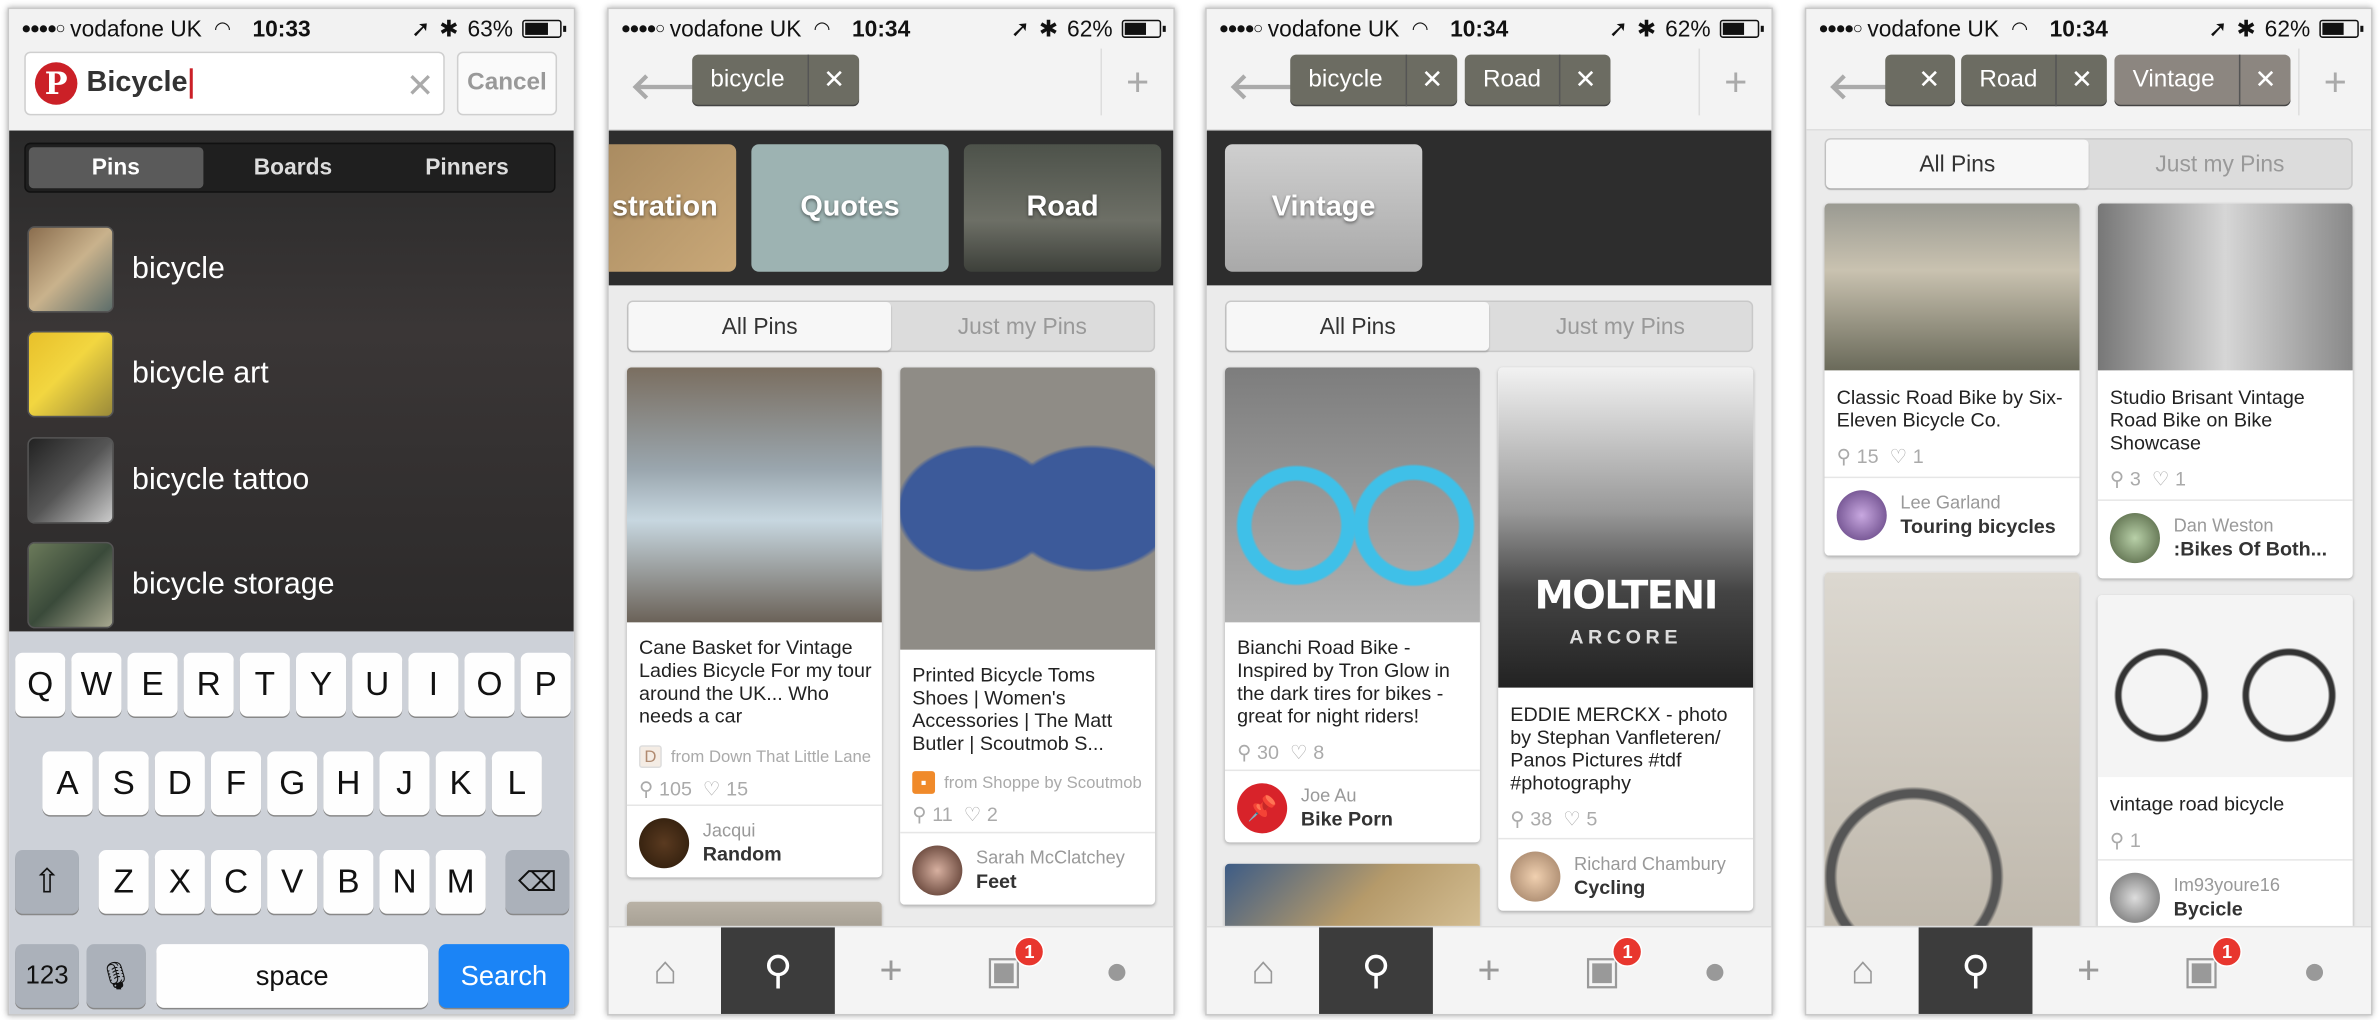 The image size is (2380, 1020). Describe the element at coordinates (264, 684) in the screenshot. I see `key-t: T` at that location.